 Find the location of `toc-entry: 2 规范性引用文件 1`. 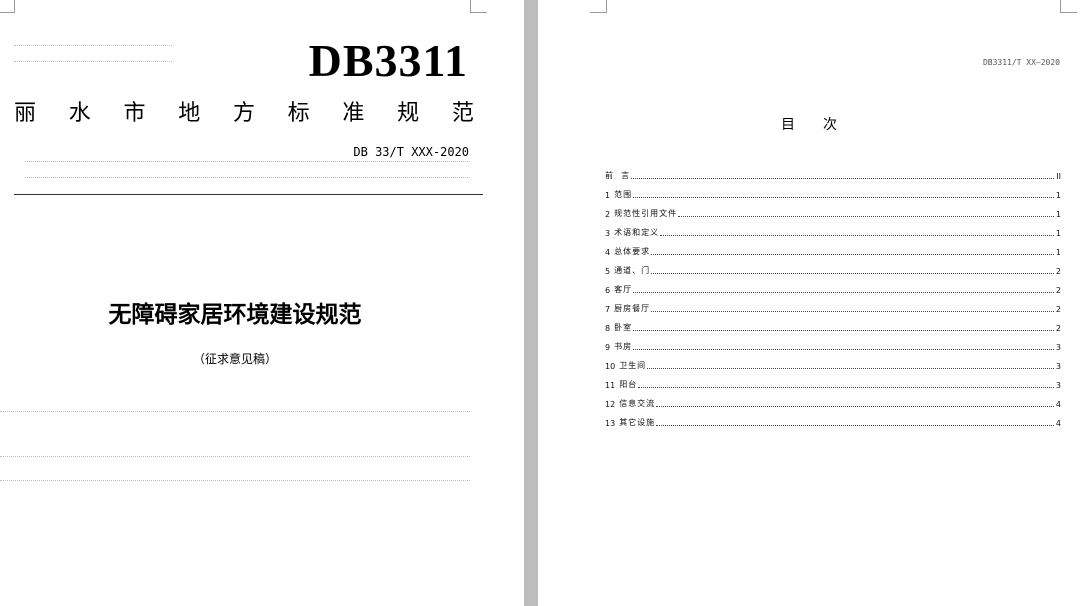

toc-entry: 2 规范性引用文件 1 is located at coordinates (833, 209).